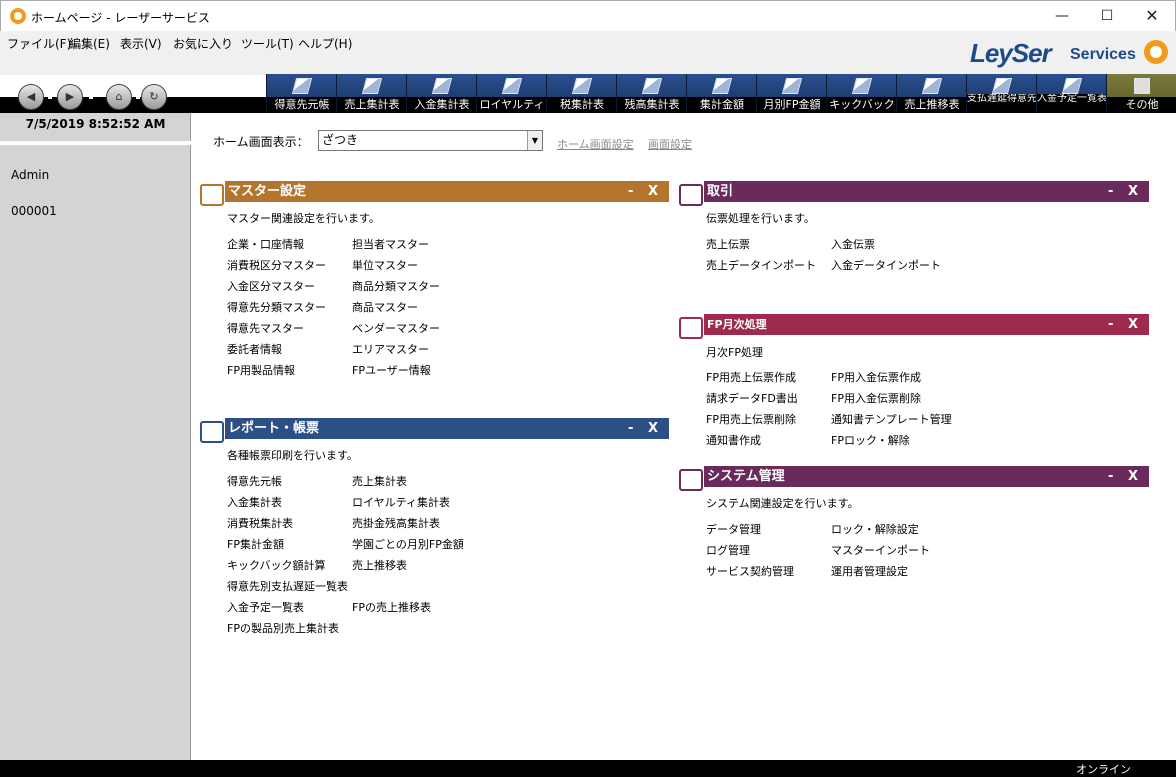 The image size is (1176, 777). What do you see at coordinates (141, 43) in the screenshot?
I see `menu-view: 表示(V)` at bounding box center [141, 43].